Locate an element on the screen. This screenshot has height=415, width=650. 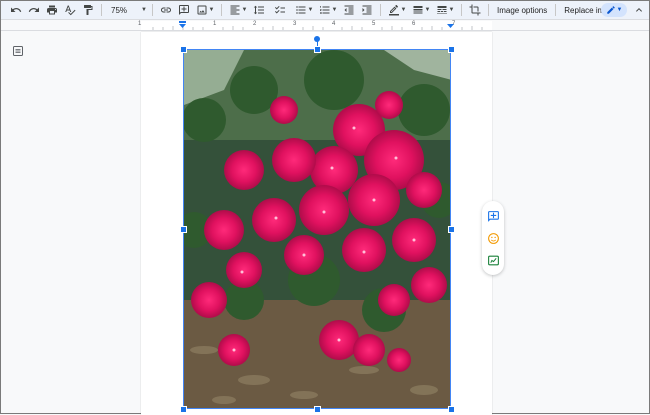
paint-format-button is located at coordinates (88, 10).